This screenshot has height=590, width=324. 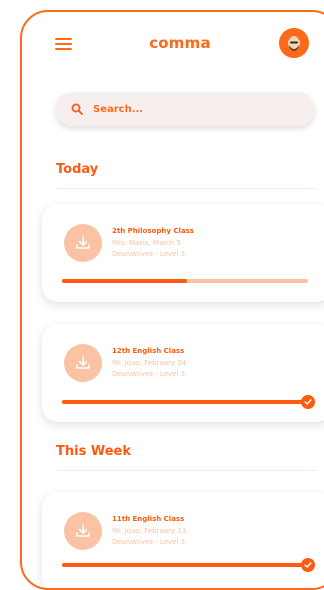 What do you see at coordinates (146, 243) in the screenshot?
I see `class-teacher-date: Mrs. Maria, March 5` at bounding box center [146, 243].